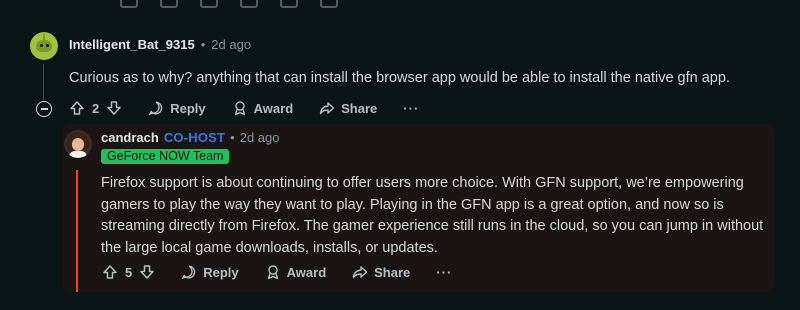 This screenshot has width=800, height=310. Describe the element at coordinates (43, 82) in the screenshot. I see `thread-line` at that location.